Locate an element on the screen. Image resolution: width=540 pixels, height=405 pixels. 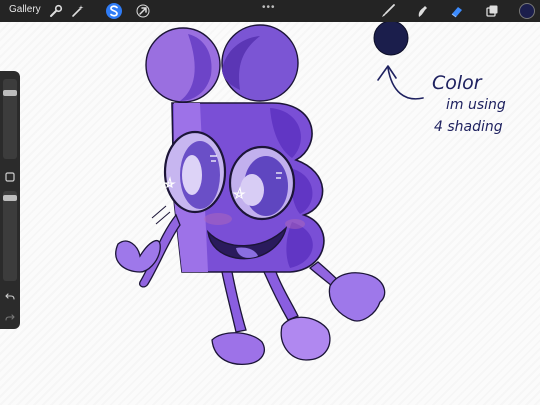
undo-icon is located at coordinates (10, 296).